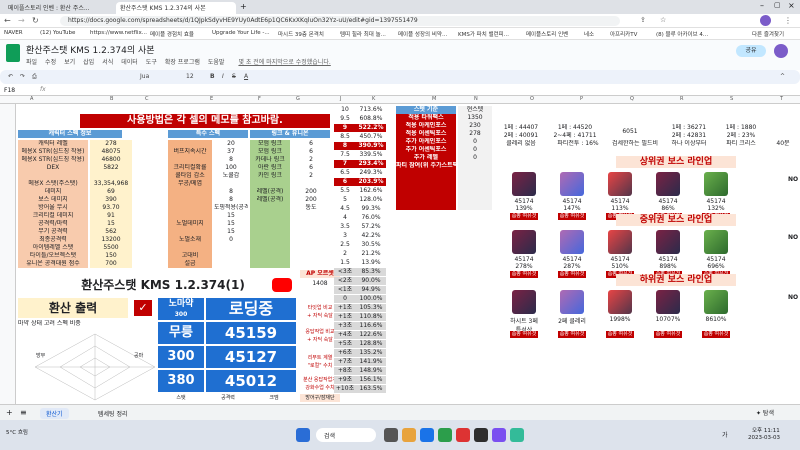 Image resolution: width=800 pixels, height=450 pixels. What do you see at coordinates (282, 285) in the screenshot?
I see `youtube-icon` at bounding box center [282, 285].